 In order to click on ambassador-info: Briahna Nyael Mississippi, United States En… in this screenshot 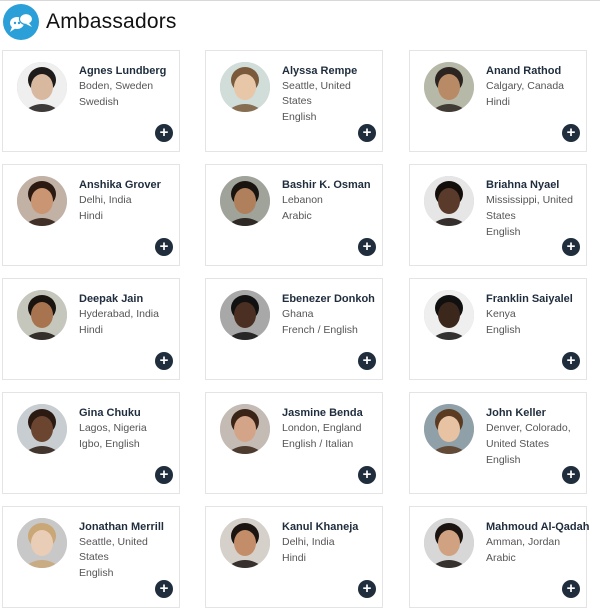, I will do `click(536, 209)`.